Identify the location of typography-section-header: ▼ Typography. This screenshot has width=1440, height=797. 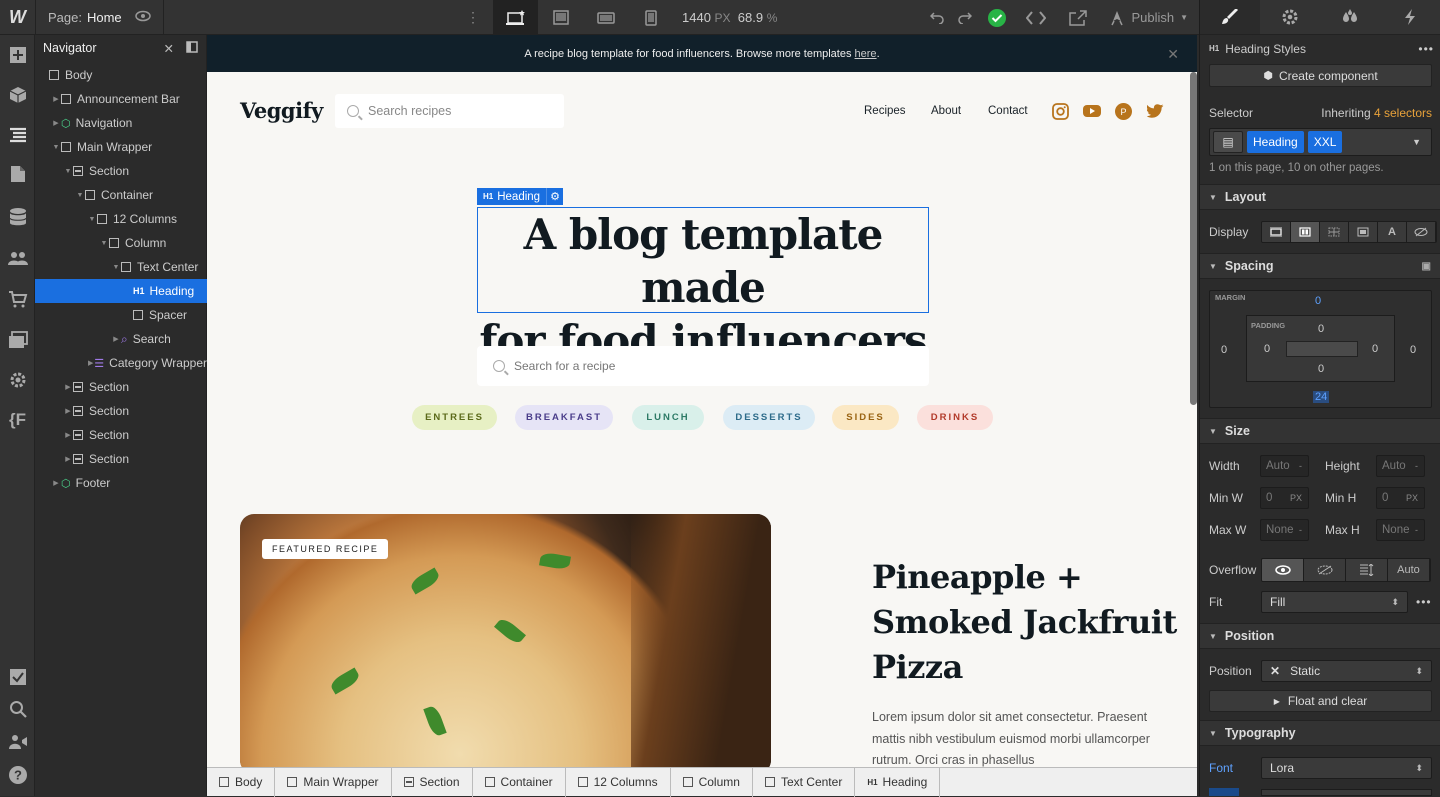
(1320, 733).